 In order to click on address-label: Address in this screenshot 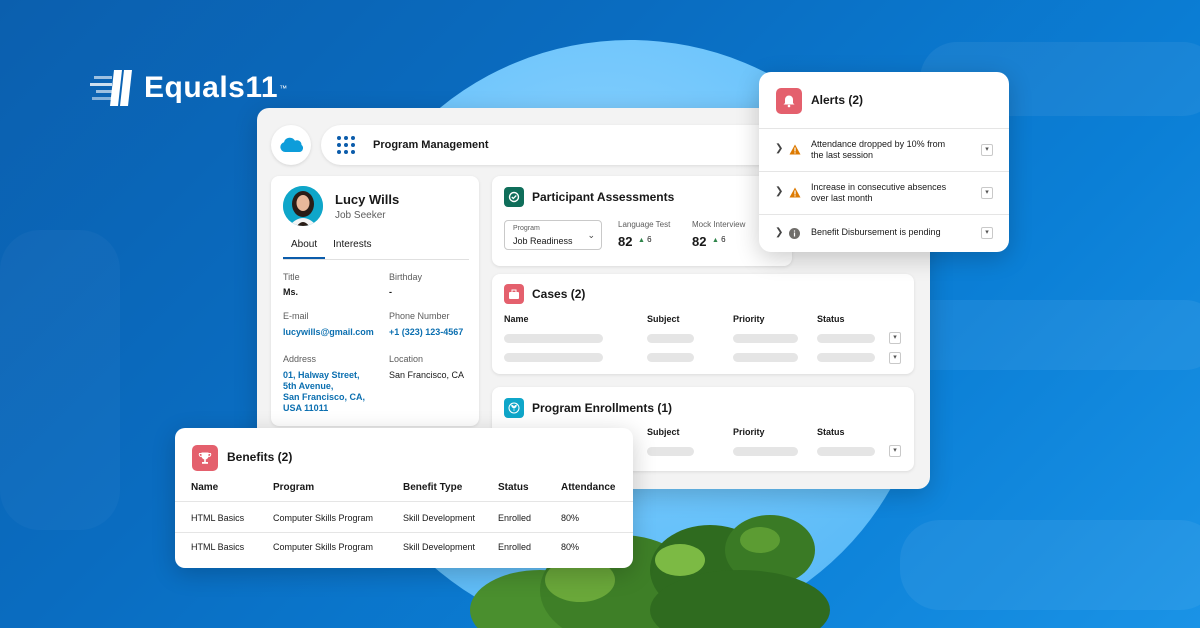, I will do `click(300, 359)`.